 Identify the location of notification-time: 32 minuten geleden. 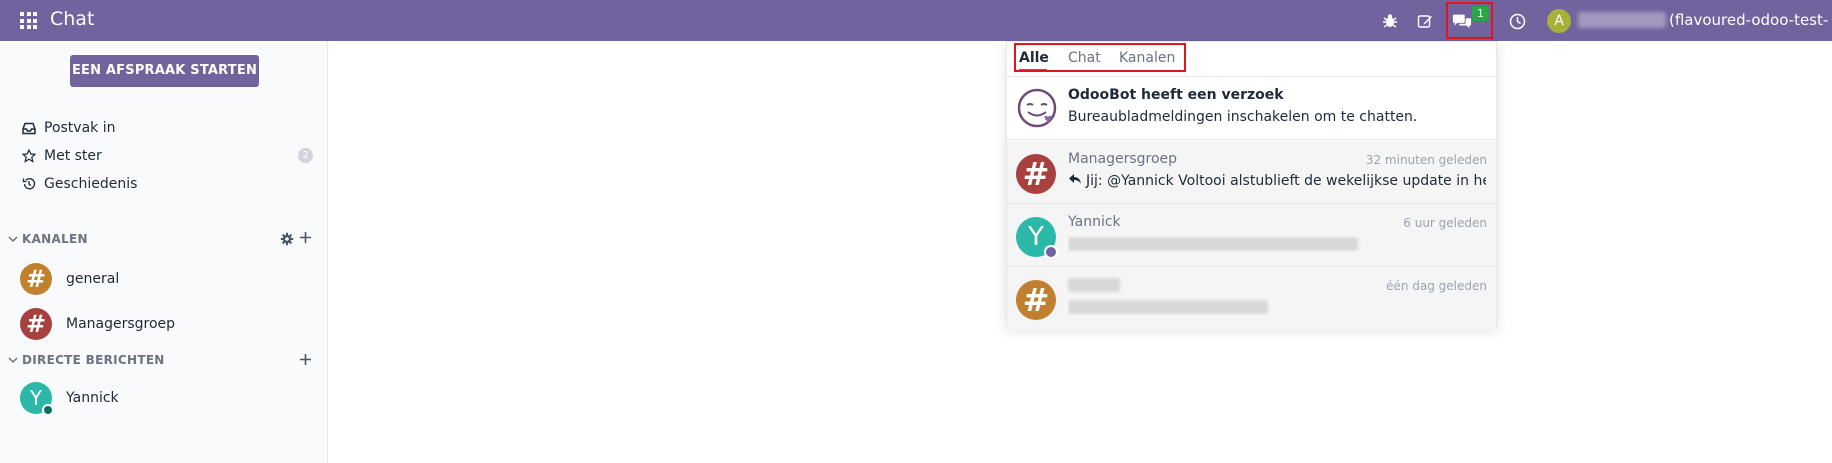
(1426, 160).